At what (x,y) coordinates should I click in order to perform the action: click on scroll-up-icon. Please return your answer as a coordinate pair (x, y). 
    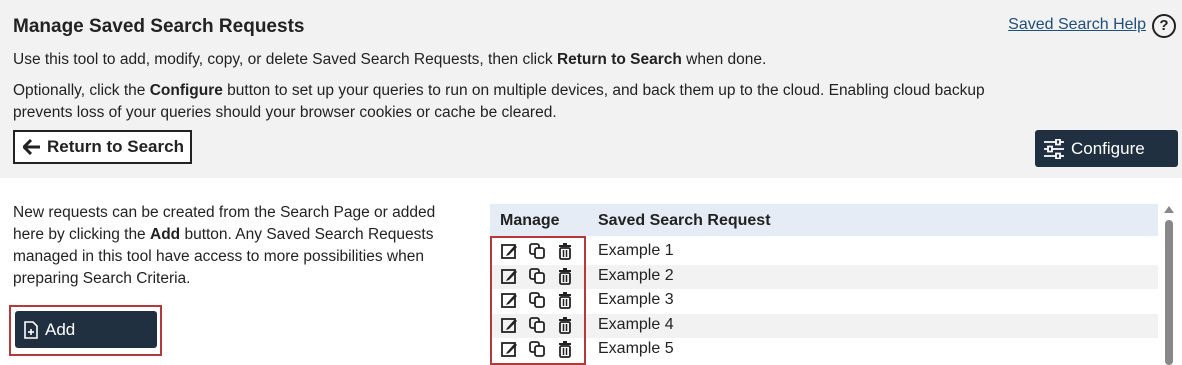
    Looking at the image, I should click on (1169, 209).